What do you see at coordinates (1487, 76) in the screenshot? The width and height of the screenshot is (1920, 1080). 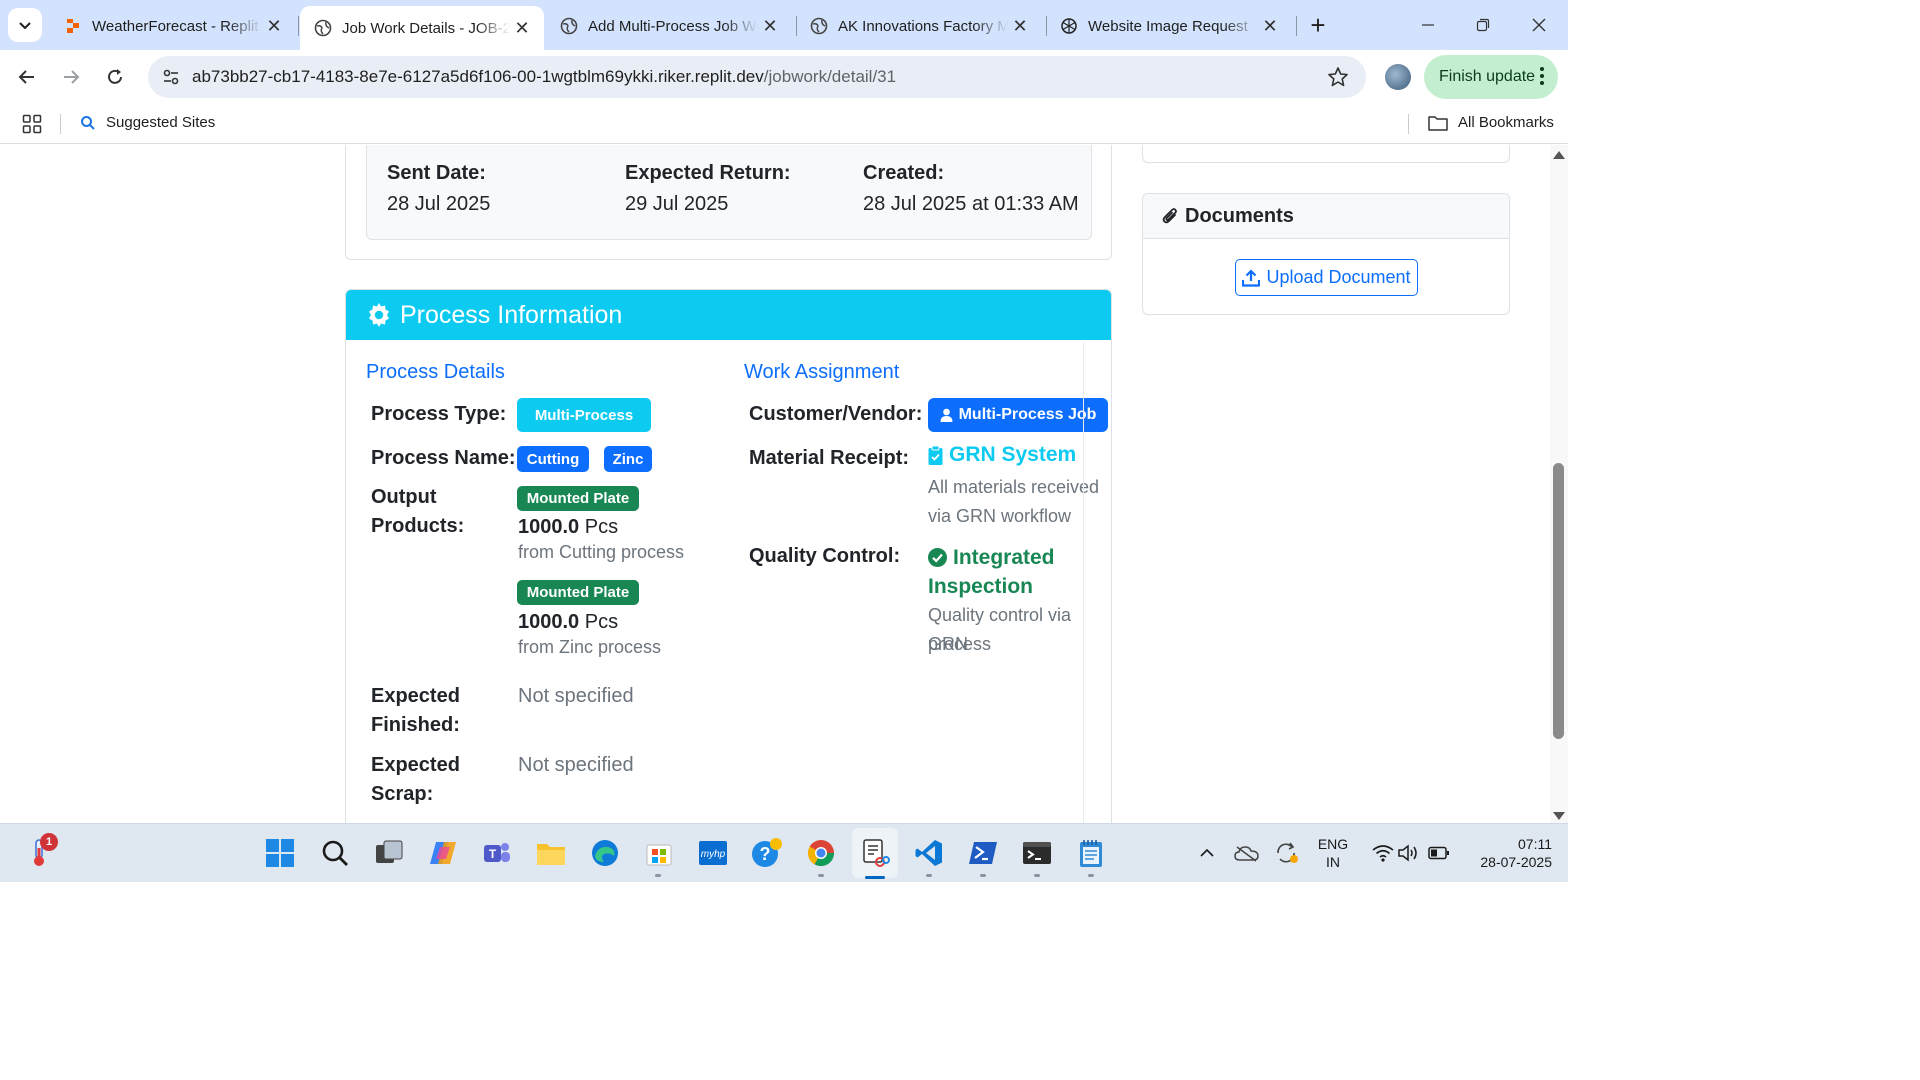 I see `finish-update-label: Finish update` at bounding box center [1487, 76].